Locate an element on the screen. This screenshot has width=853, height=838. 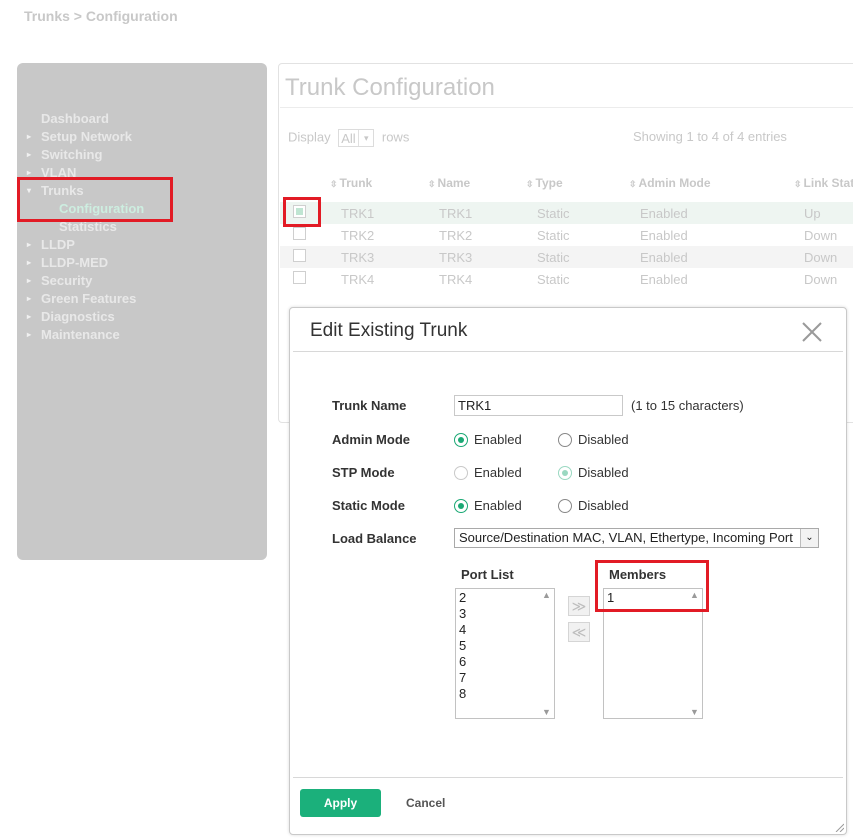
scrollbar: ▲ ▼ is located at coordinates (546, 653).